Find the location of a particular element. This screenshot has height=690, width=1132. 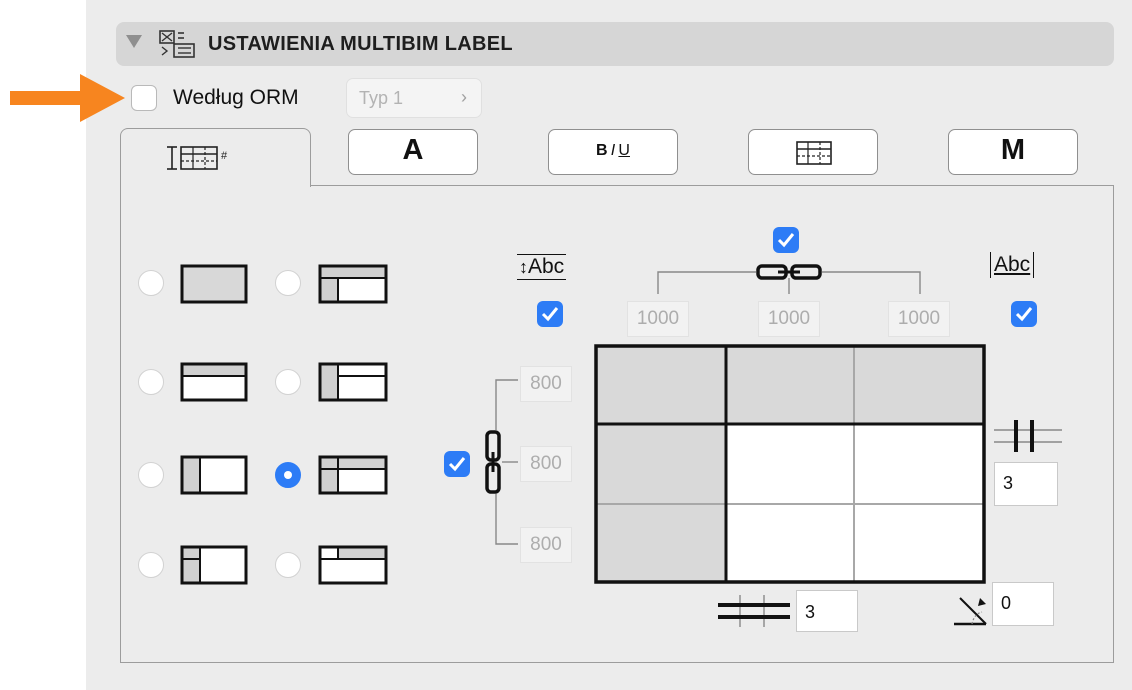

section-header: USTAWIENIA MULTIBIM LABEL is located at coordinates (615, 44).